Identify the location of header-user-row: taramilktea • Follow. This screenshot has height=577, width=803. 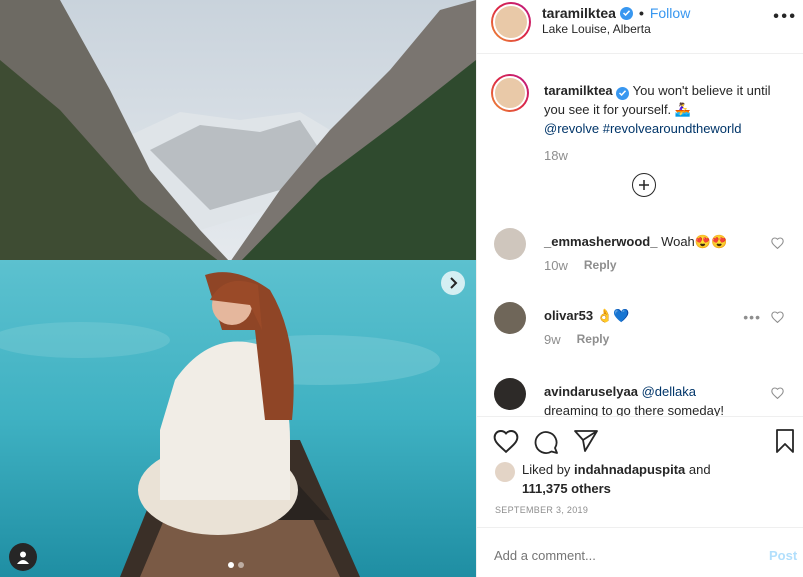
(616, 13).